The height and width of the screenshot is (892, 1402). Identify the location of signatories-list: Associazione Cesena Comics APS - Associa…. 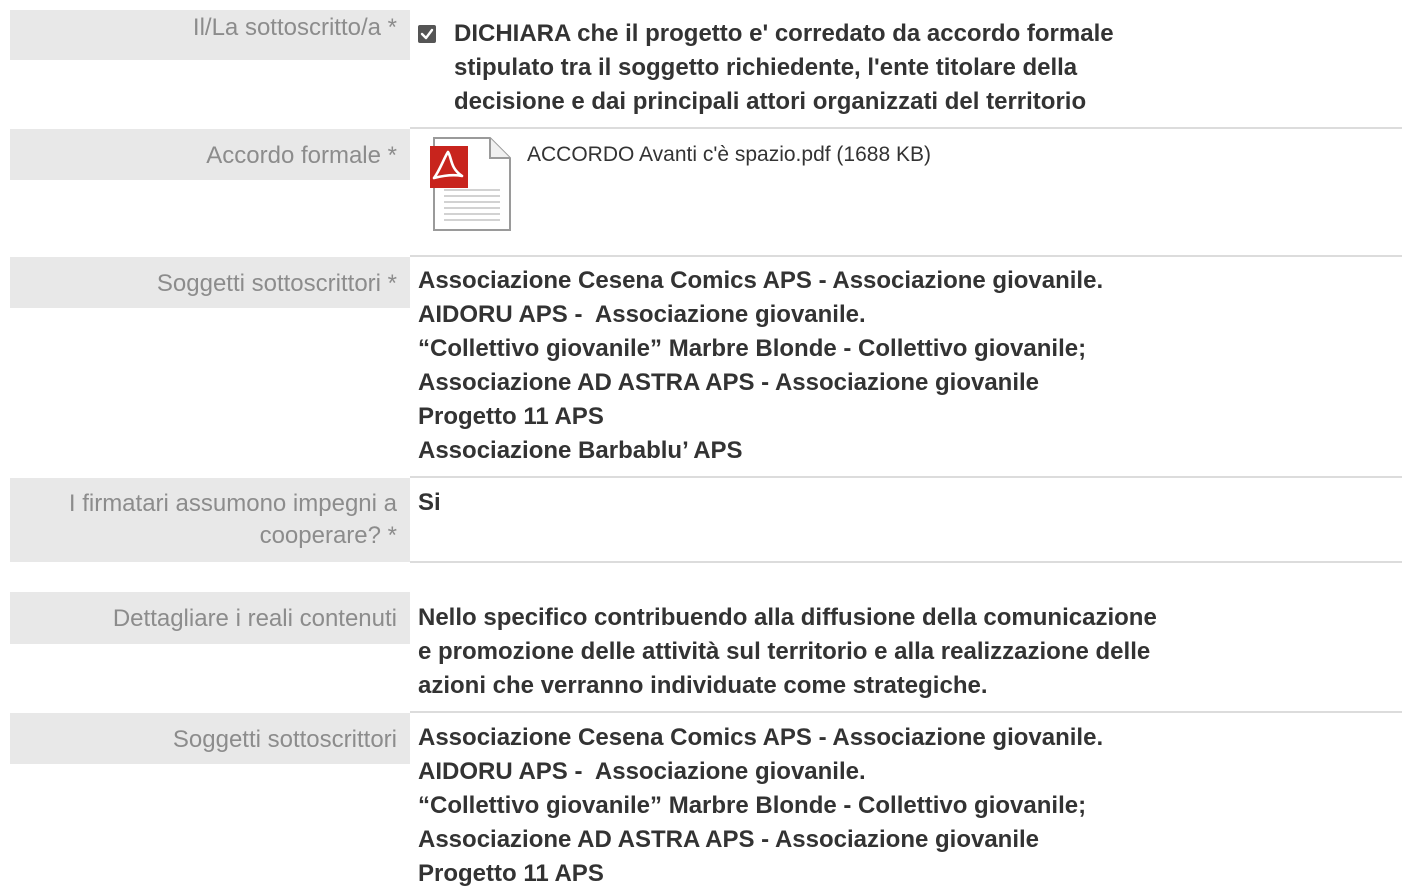
(760, 366).